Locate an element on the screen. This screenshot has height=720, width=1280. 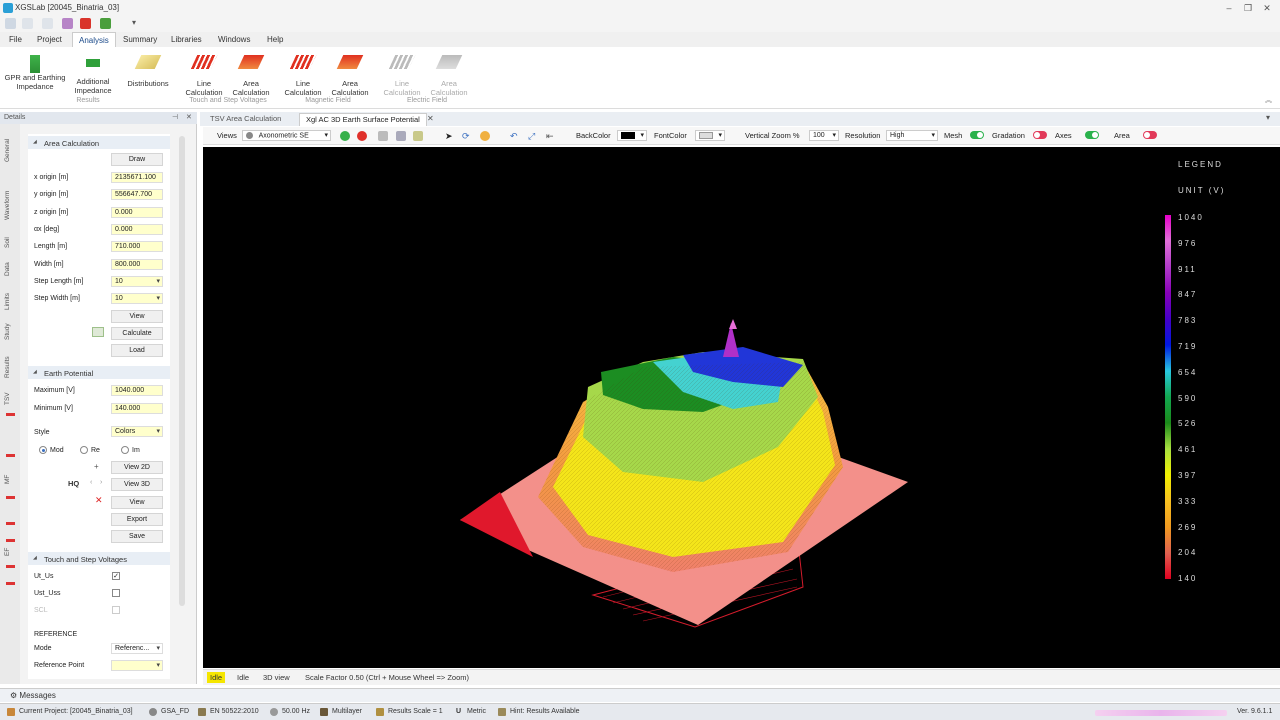
next-arrow-icon: › is located at coordinates (101, 482).